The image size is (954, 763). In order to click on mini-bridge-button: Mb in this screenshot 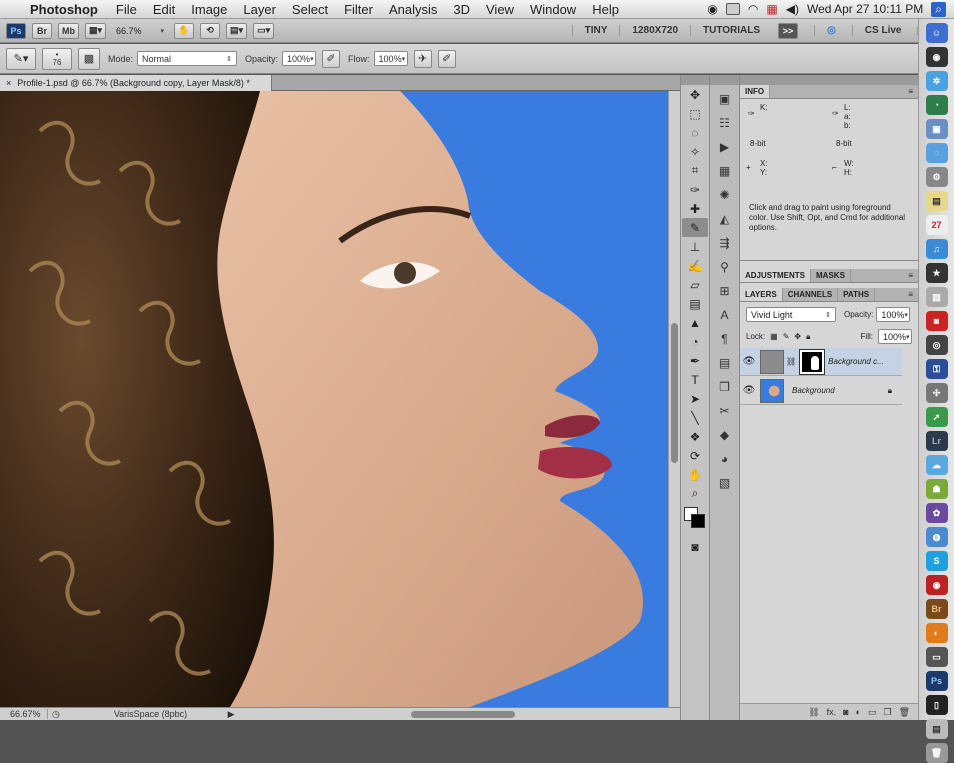, I will do `click(68, 30)`.